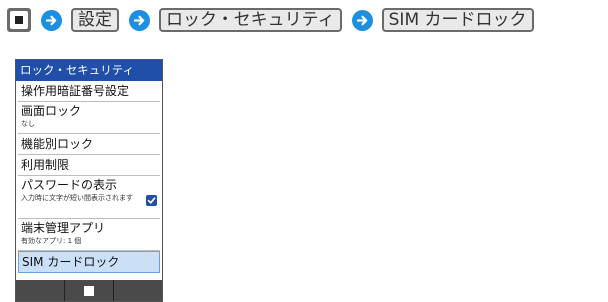  I want to click on home-square-icon, so click(89, 290).